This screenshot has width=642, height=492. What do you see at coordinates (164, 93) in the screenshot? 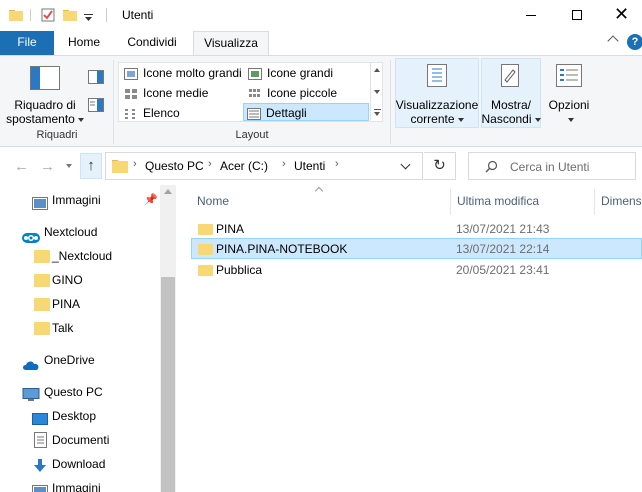
I see `layout-medium-icons: Icone medie` at bounding box center [164, 93].